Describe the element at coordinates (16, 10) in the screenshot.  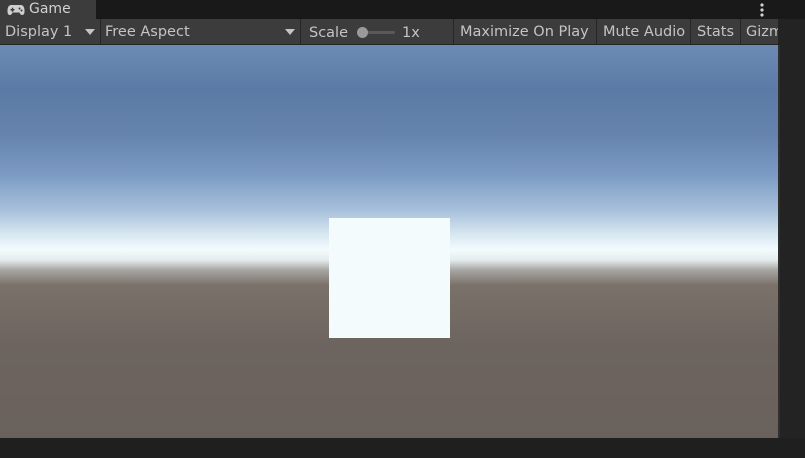
I see `gamepad-icon` at that location.